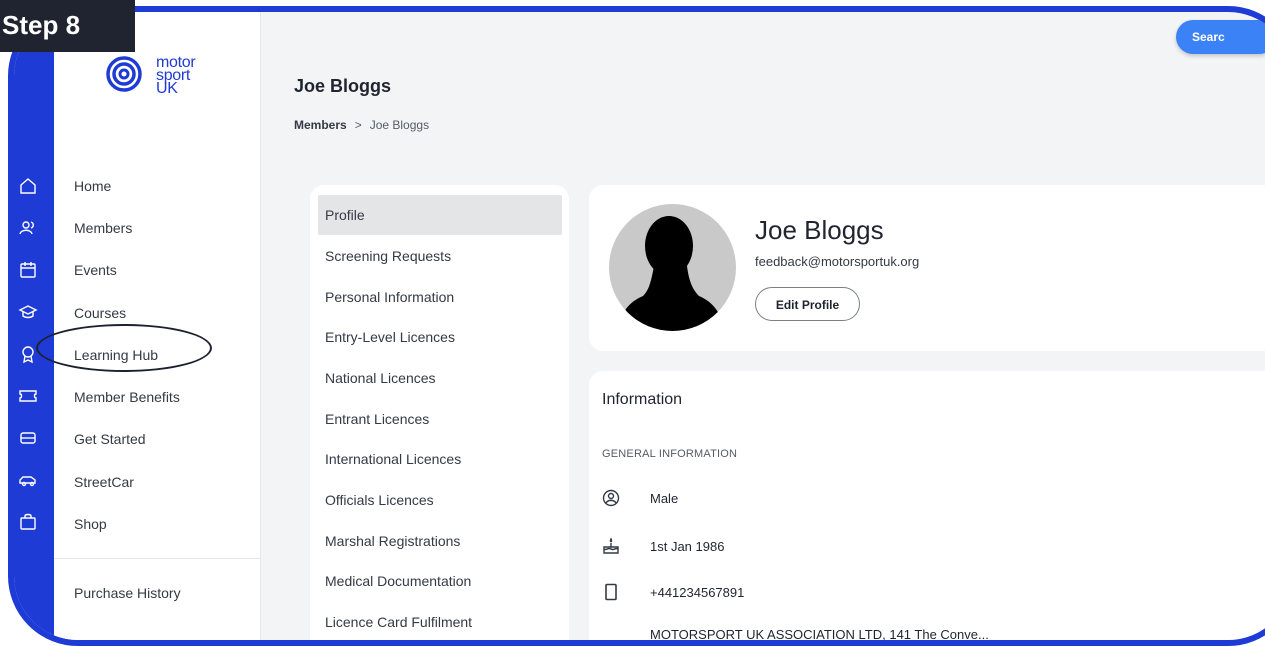 The height and width of the screenshot is (646, 1265). I want to click on sidebar-item-get-started: Get Started, so click(110, 439).